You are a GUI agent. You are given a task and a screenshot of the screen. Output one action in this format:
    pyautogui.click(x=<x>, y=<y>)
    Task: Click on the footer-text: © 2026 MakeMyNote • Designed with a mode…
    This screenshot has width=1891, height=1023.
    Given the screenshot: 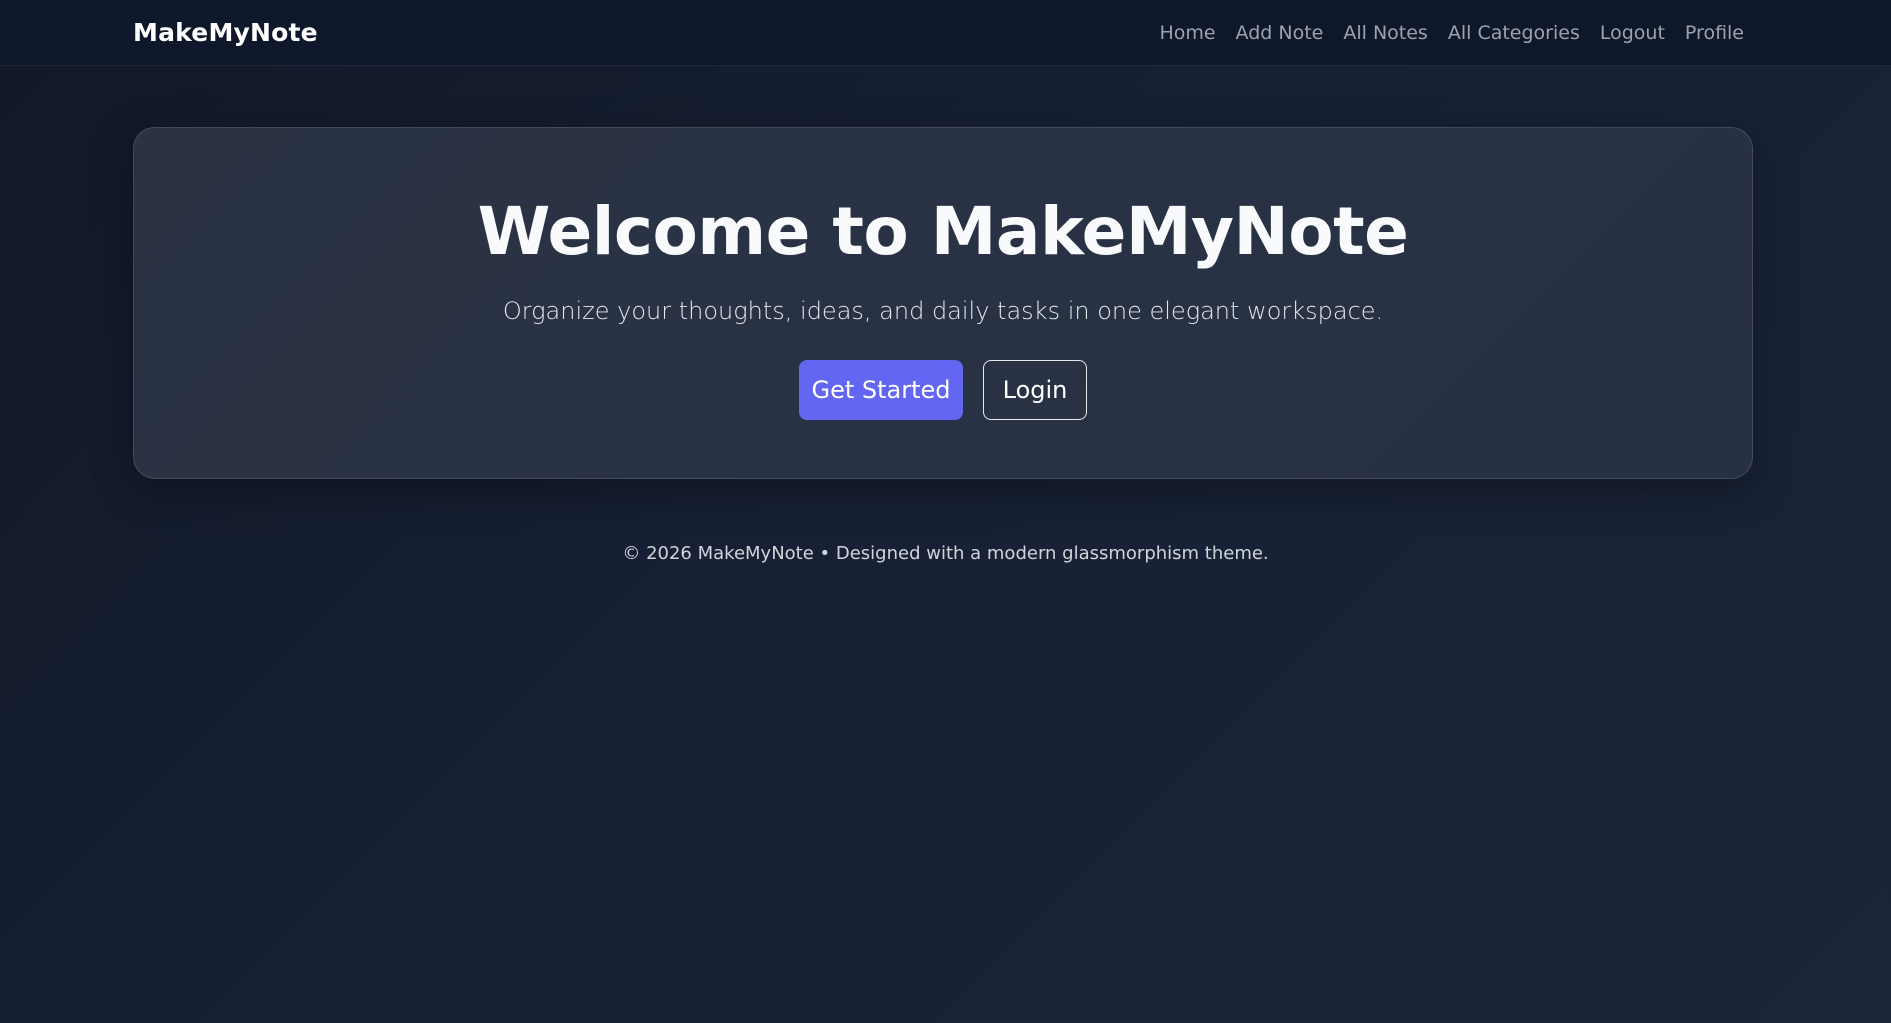 What is the action you would take?
    pyautogui.click(x=945, y=553)
    